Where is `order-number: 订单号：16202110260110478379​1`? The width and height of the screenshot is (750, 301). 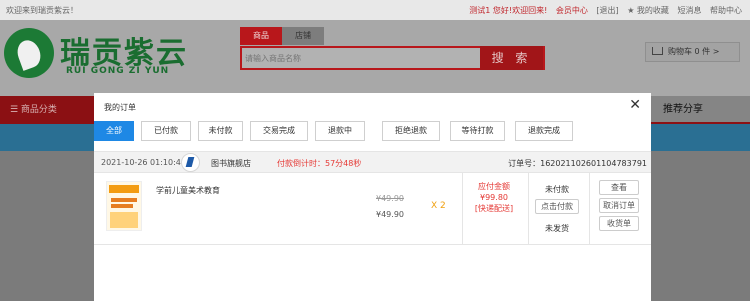
order-number: 订单号：16202110260110478379​1 is located at coordinates (577, 163).